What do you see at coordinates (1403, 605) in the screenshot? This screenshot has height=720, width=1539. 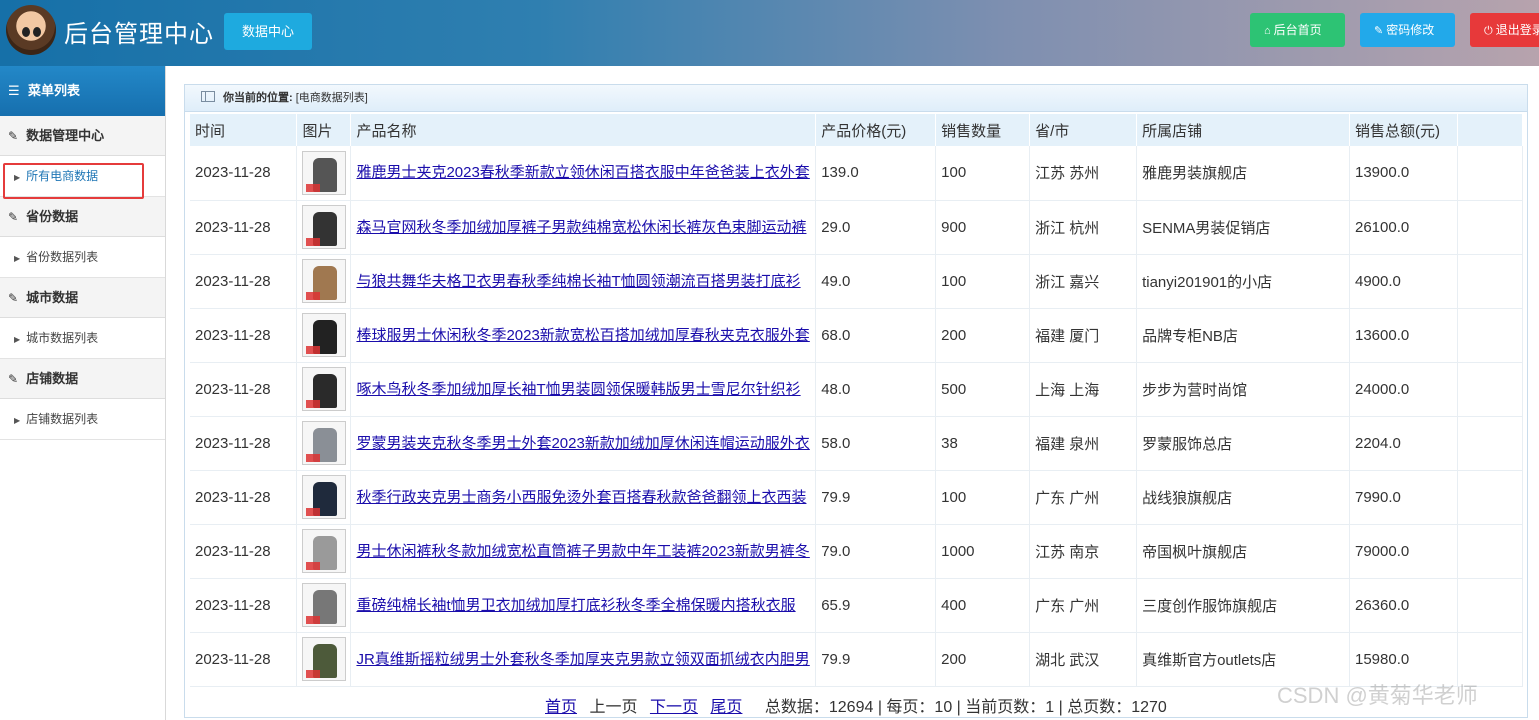 I see `total-cell: 26360.0` at bounding box center [1403, 605].